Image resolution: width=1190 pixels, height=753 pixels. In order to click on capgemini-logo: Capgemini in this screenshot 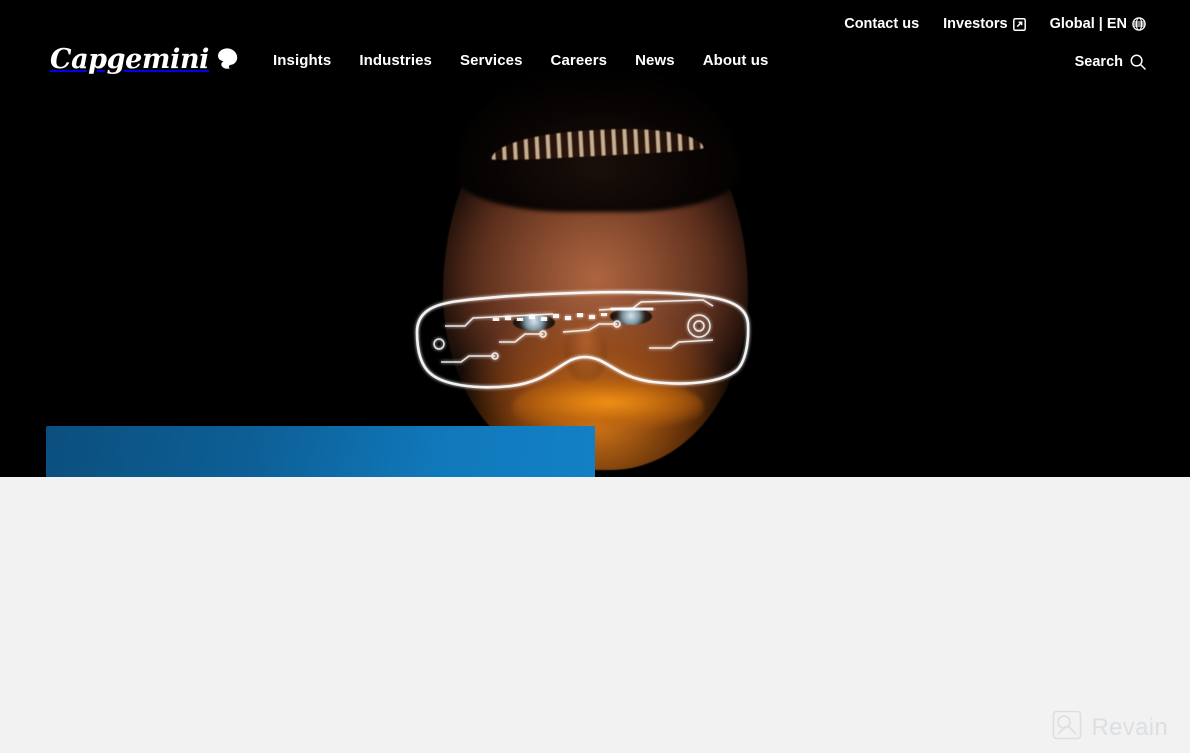, I will do `click(145, 59)`.